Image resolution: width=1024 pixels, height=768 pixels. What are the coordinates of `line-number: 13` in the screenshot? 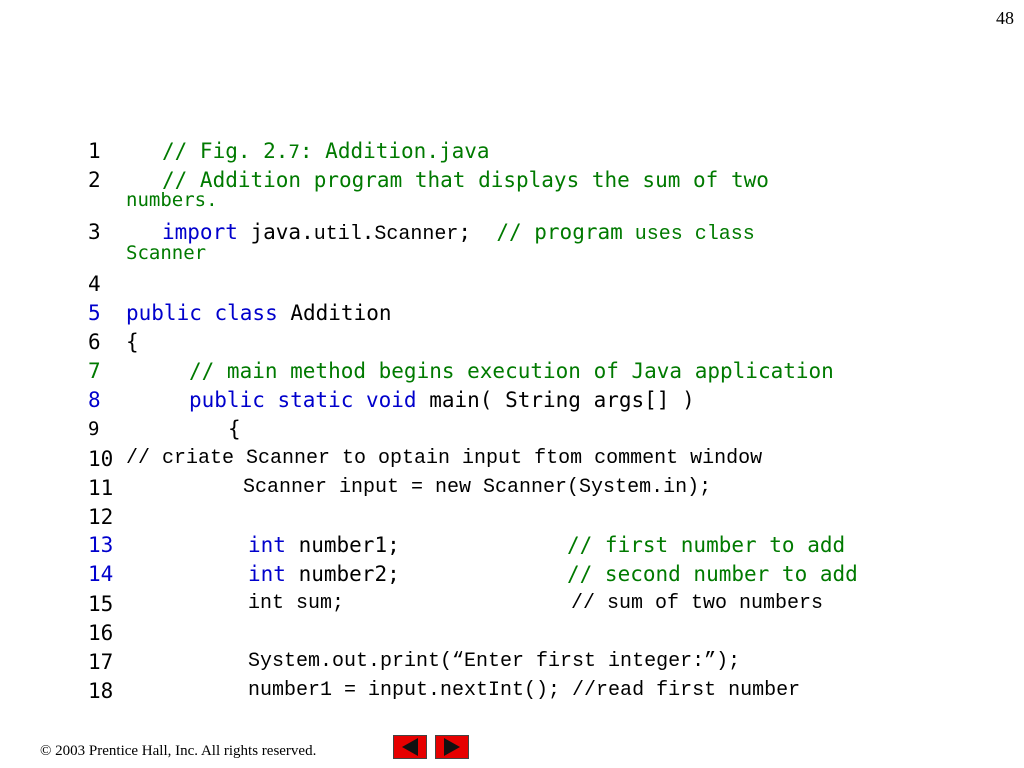 It's located at (101, 545).